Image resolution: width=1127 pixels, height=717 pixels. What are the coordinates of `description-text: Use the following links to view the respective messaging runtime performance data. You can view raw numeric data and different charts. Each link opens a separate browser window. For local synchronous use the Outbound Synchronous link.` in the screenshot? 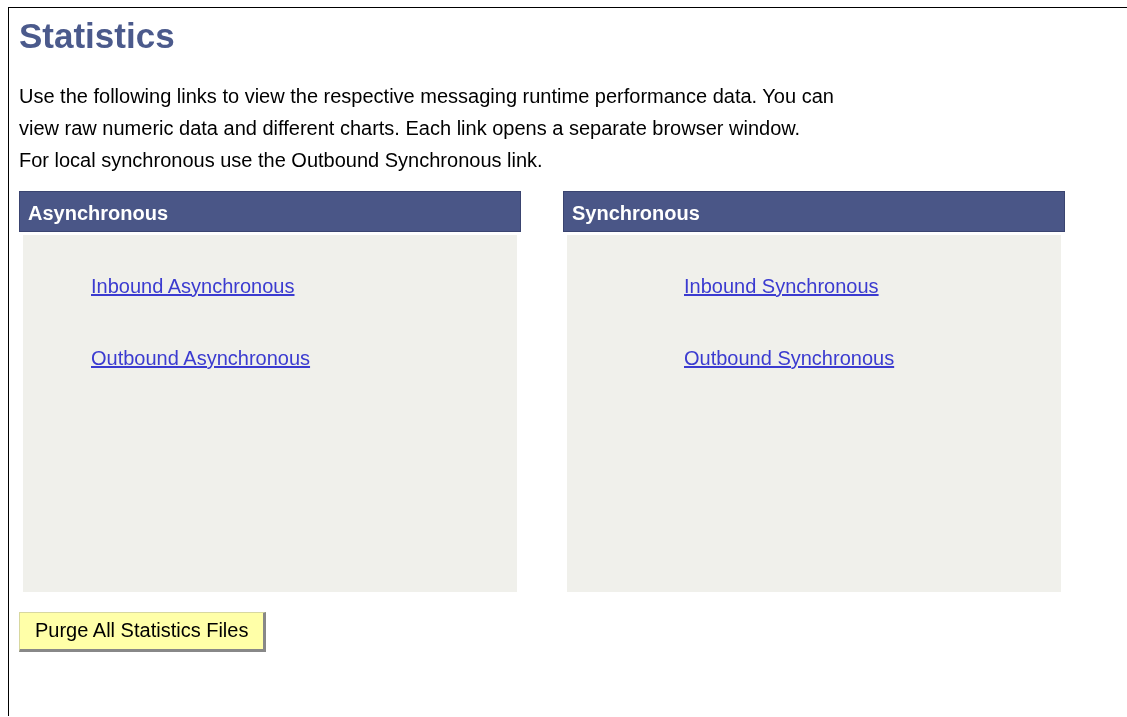 It's located at (426, 128).